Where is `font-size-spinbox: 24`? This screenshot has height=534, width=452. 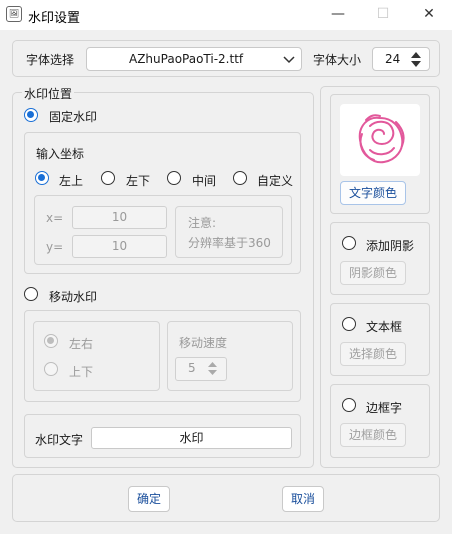
font-size-spinbox: 24 is located at coordinates (401, 59).